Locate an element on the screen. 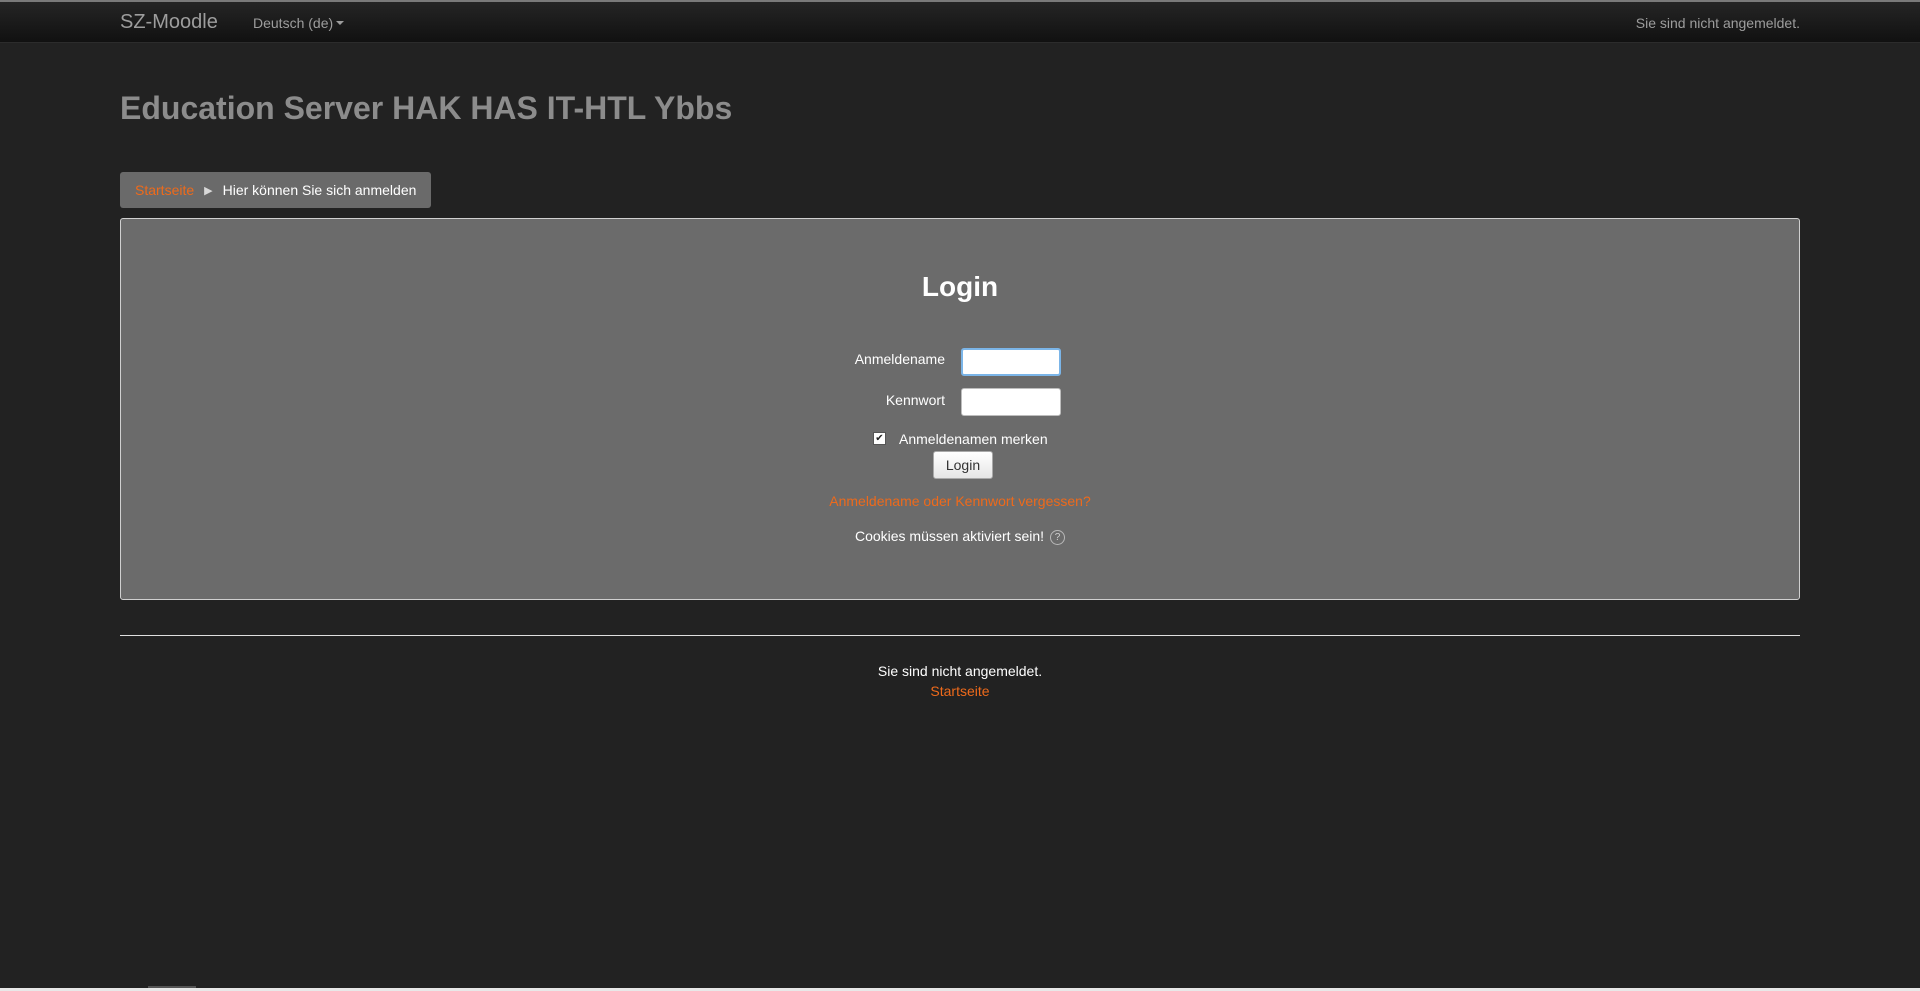 This screenshot has width=1920, height=991. footer-home: Startseite is located at coordinates (960, 691).